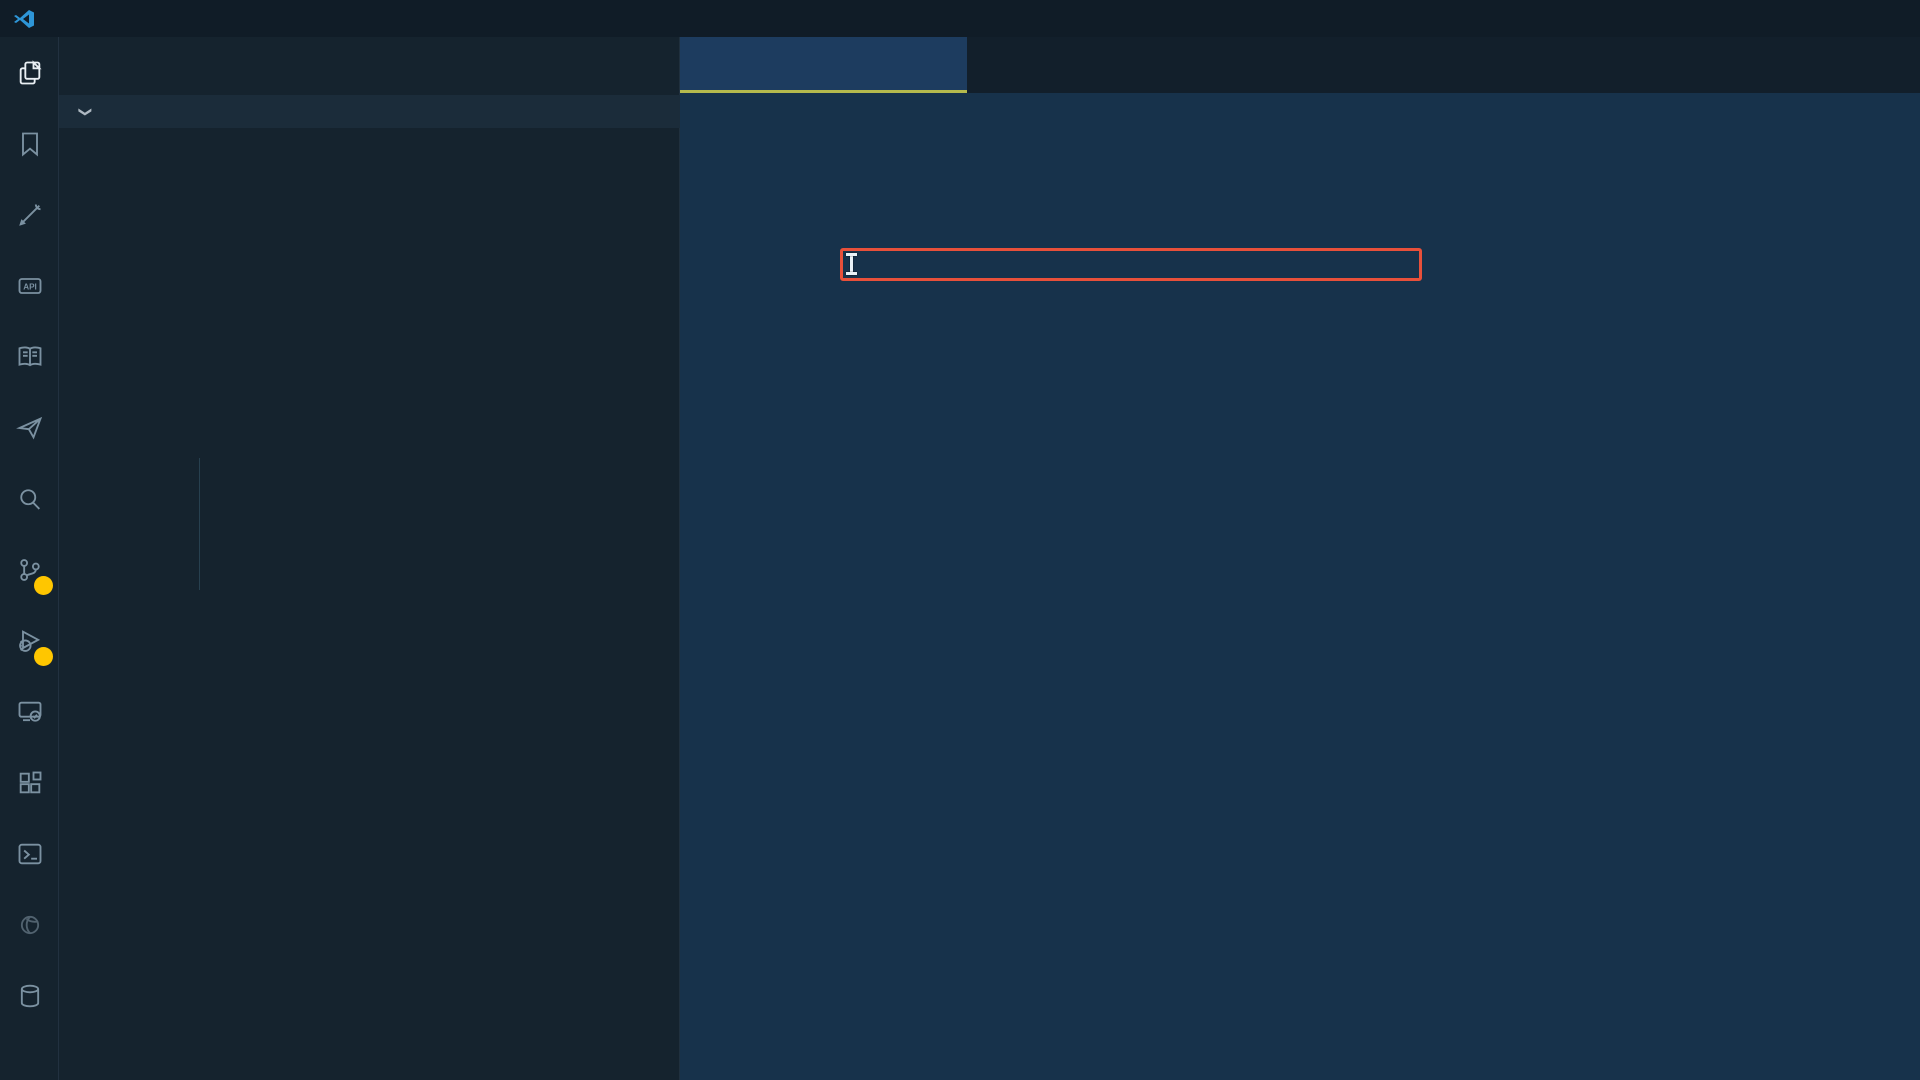 The width and height of the screenshot is (1920, 1080). What do you see at coordinates (29, 853) in the screenshot?
I see `terminal-icon` at bounding box center [29, 853].